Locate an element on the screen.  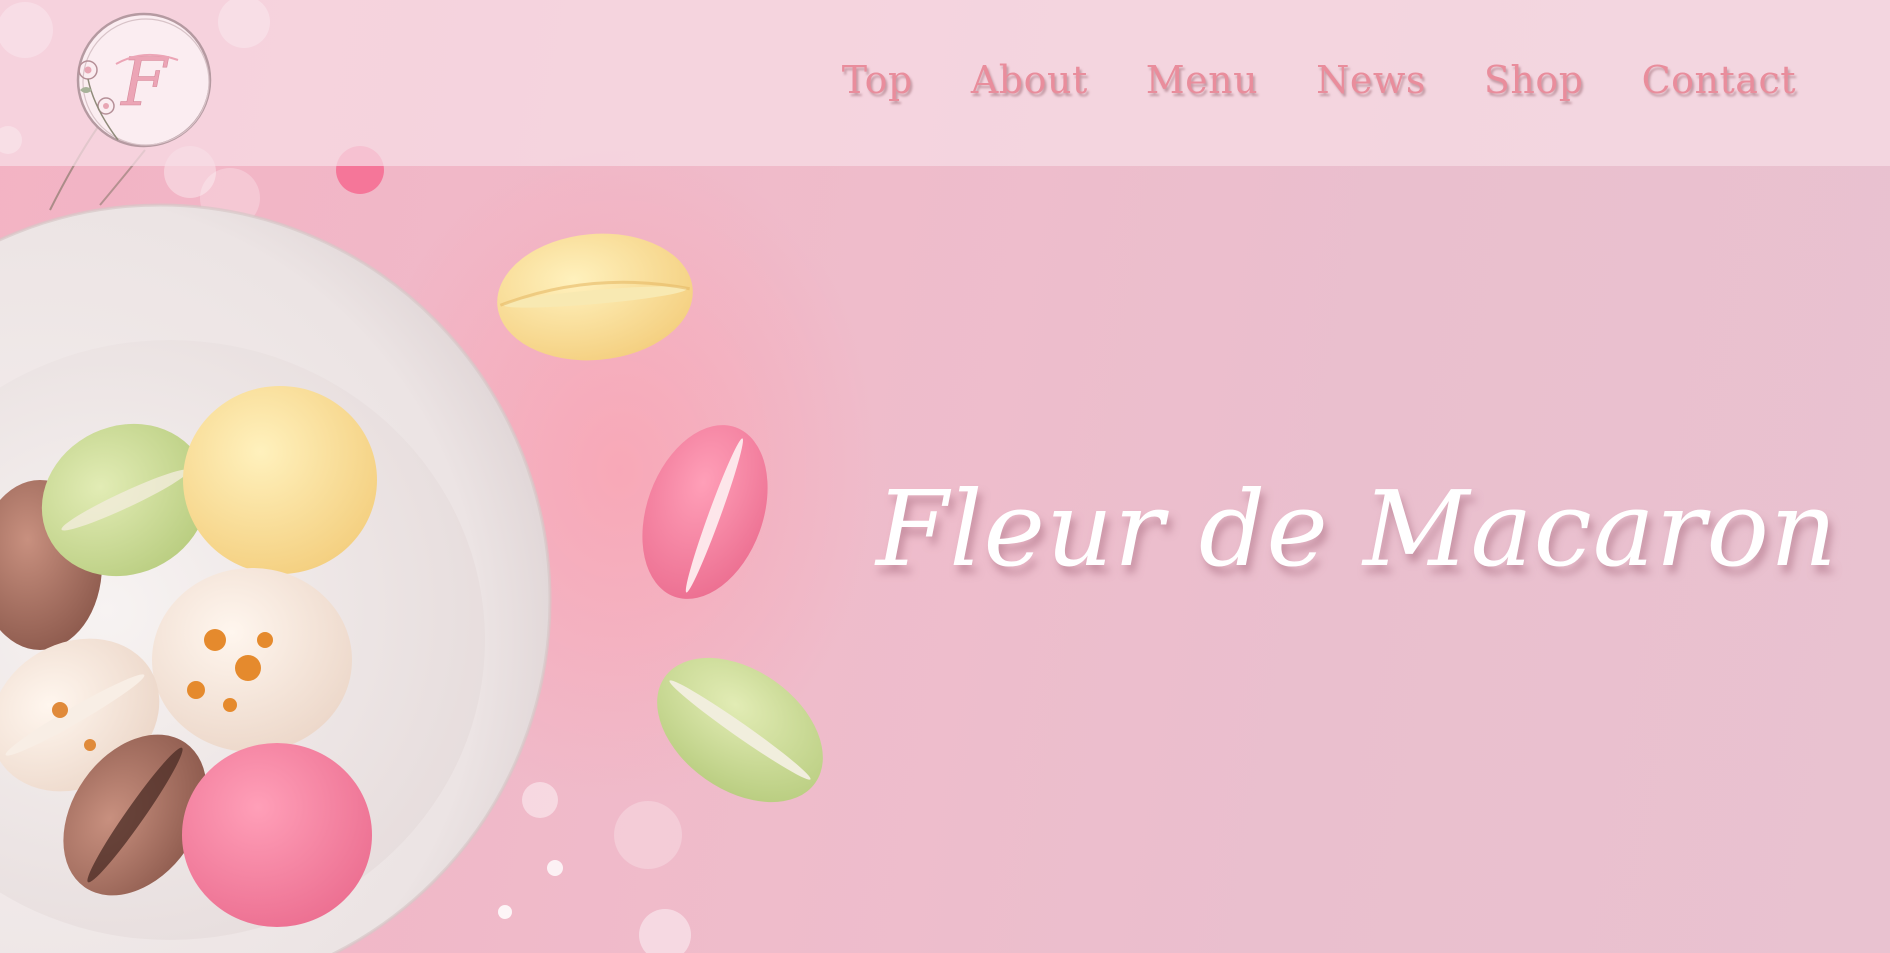
nav-item-about: About is located at coordinates (1029, 80).